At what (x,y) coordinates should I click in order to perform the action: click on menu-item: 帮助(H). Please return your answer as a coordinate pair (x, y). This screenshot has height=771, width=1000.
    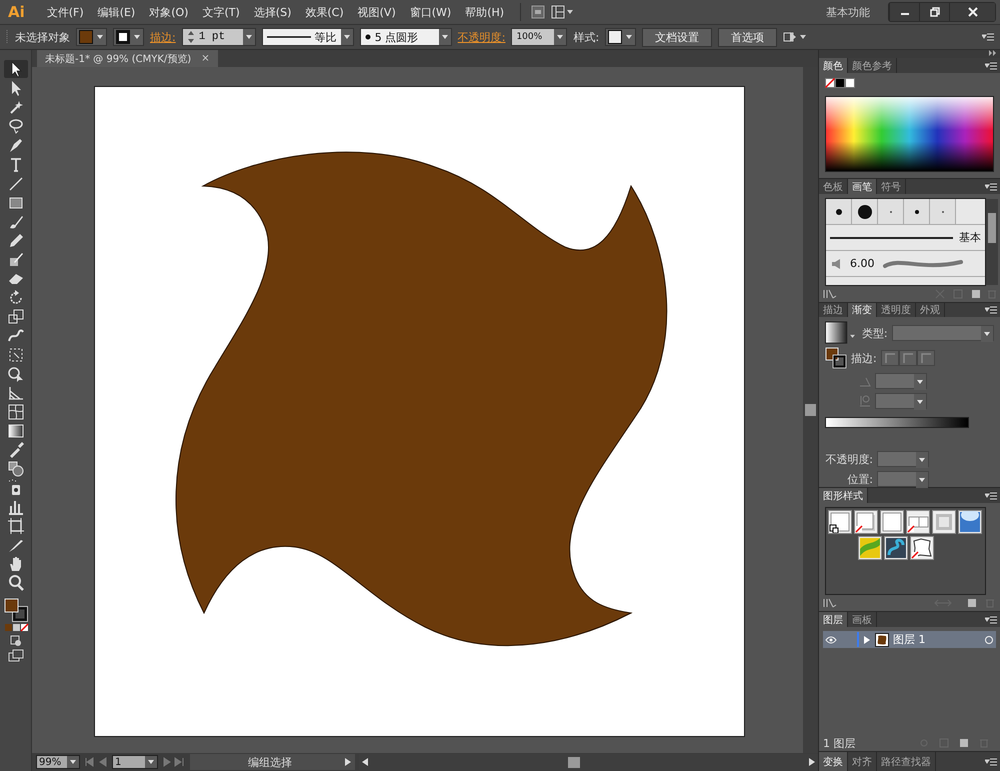
    Looking at the image, I should click on (484, 12).